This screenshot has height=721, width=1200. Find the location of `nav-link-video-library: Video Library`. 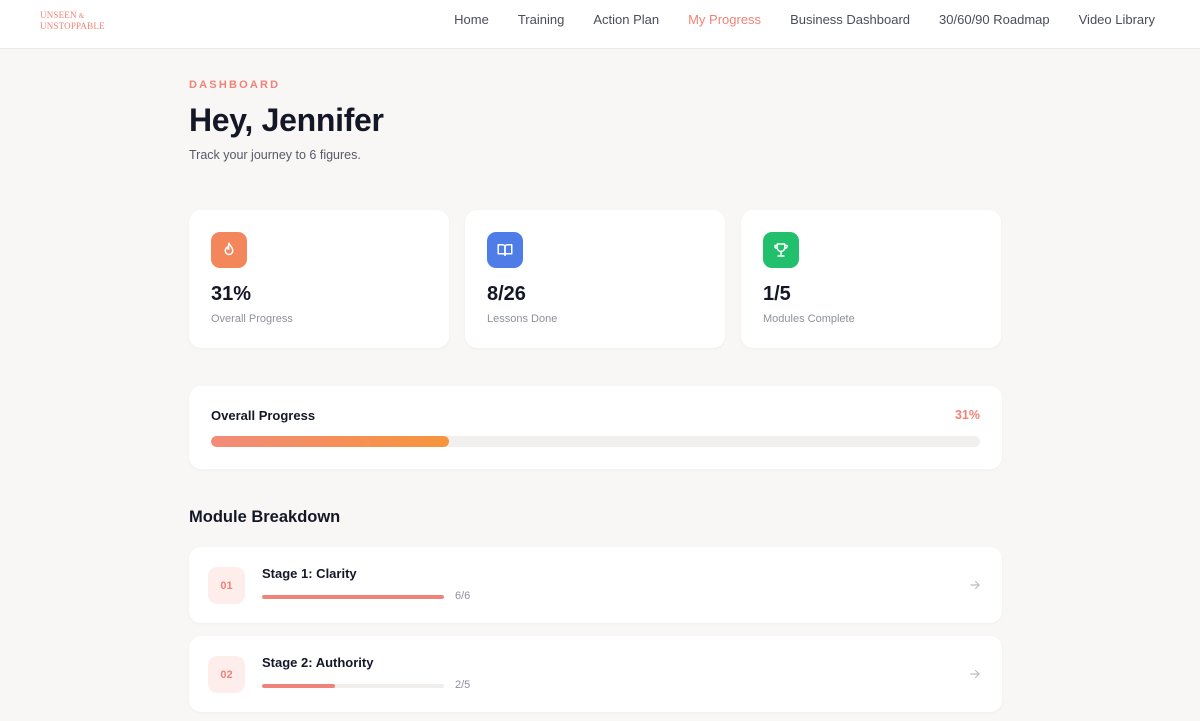

nav-link-video-library: Video Library is located at coordinates (1117, 19).